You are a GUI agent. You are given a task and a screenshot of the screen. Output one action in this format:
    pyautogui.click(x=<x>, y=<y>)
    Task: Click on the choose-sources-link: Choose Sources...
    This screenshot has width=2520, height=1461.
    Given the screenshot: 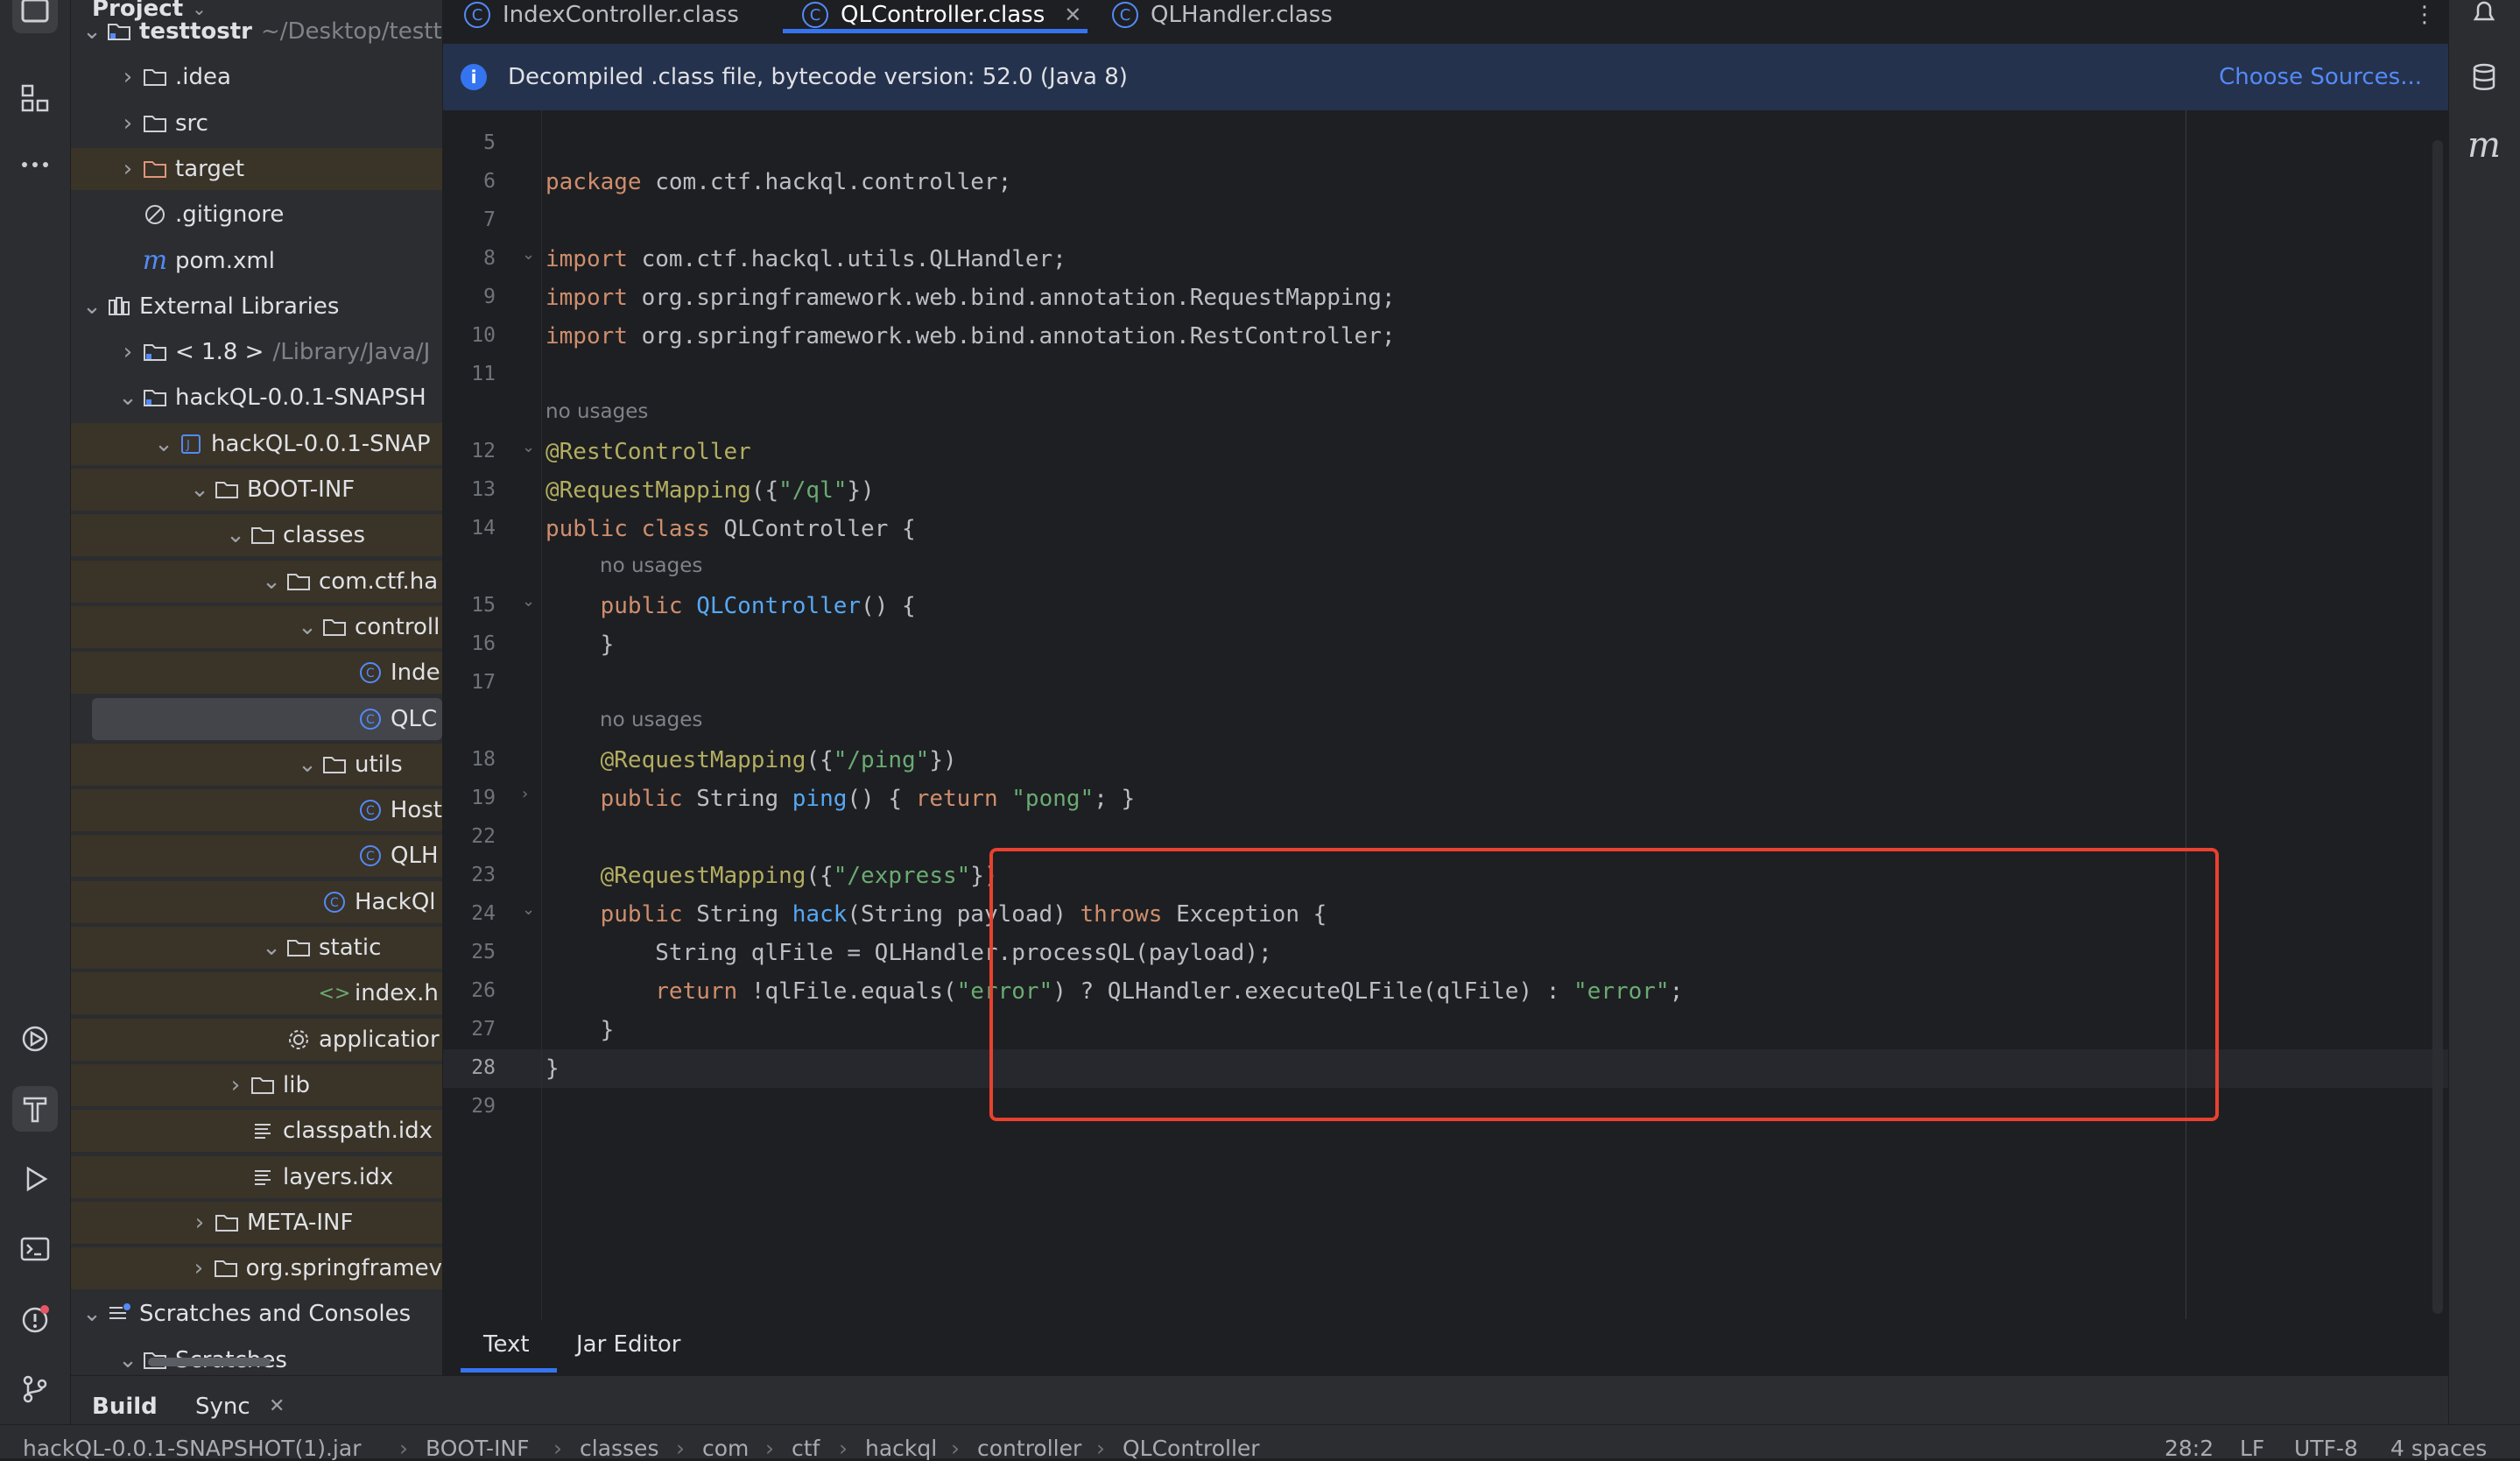 What is the action you would take?
    pyautogui.click(x=2320, y=77)
    